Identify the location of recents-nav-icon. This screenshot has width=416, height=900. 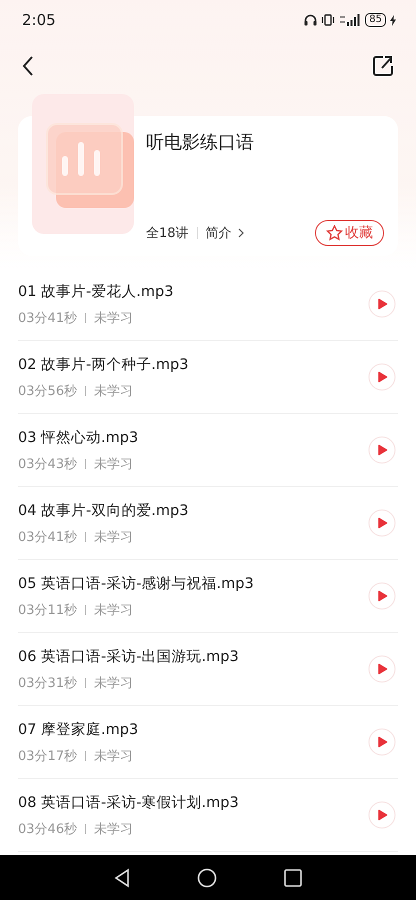
(293, 877).